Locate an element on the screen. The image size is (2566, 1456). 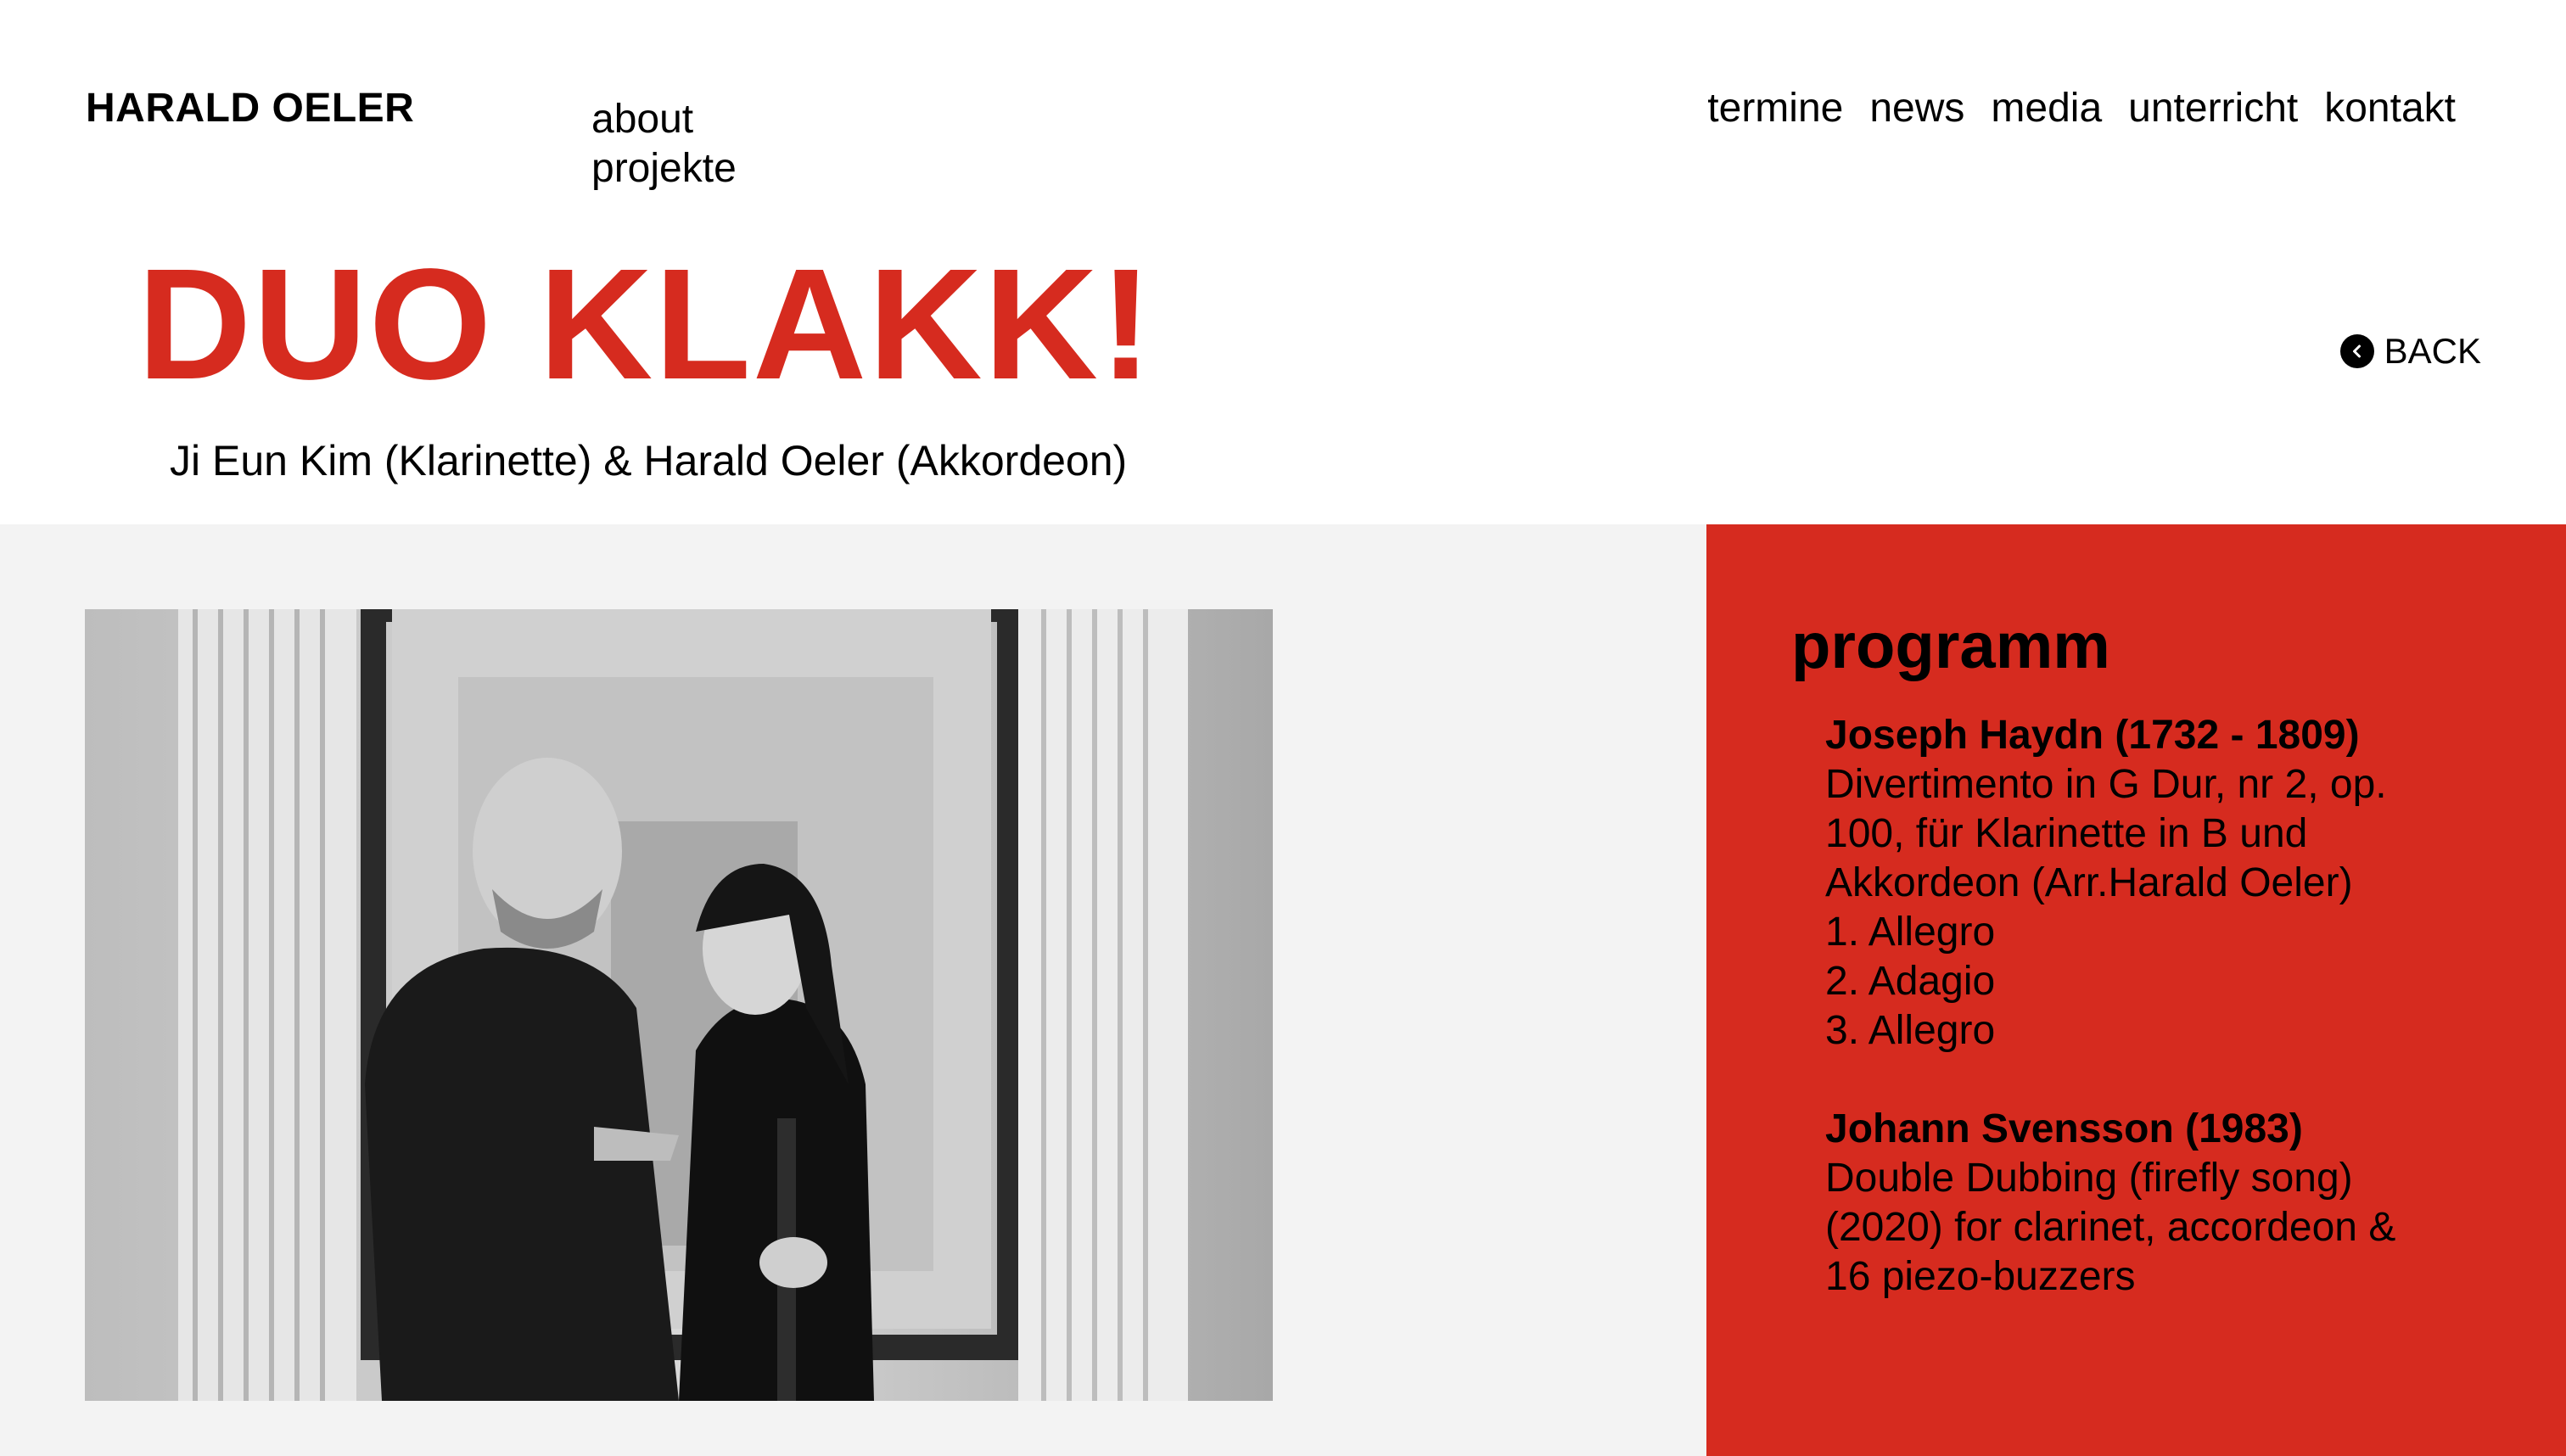
back-button: BACK is located at coordinates (2410, 352).